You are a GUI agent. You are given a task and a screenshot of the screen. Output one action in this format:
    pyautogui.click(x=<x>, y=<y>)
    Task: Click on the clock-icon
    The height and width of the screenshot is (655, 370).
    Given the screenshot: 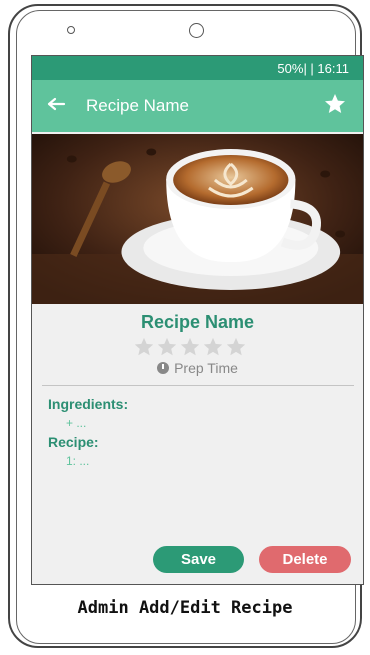 What is the action you would take?
    pyautogui.click(x=163, y=368)
    